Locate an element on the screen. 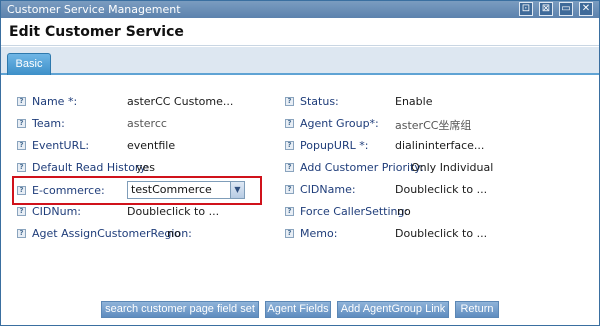  field-value-default-read-history: yes is located at coordinates (145, 167).